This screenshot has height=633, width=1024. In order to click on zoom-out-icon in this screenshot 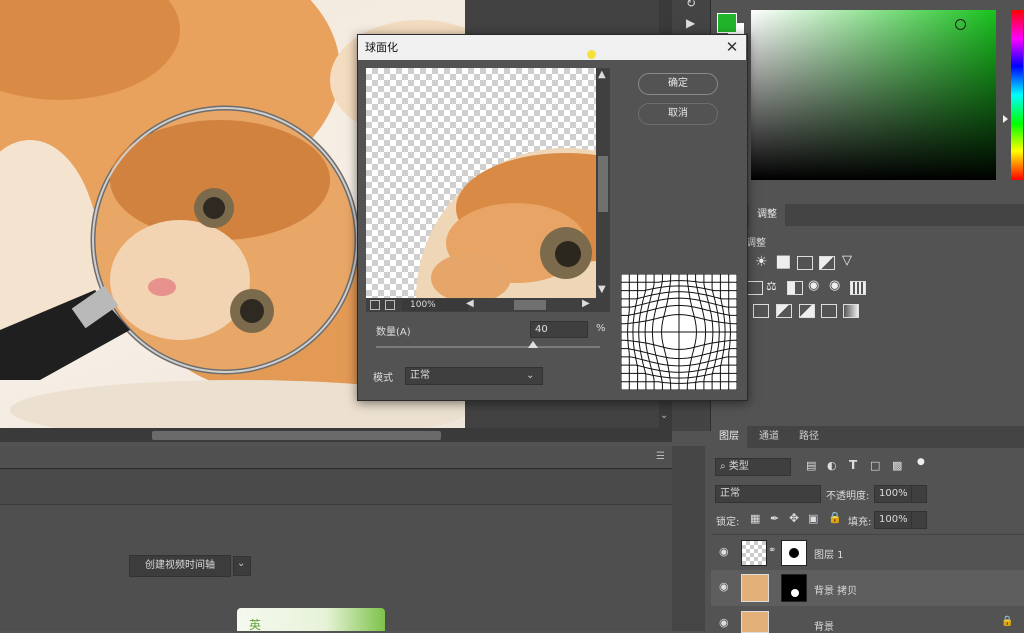, I will do `click(375, 305)`.